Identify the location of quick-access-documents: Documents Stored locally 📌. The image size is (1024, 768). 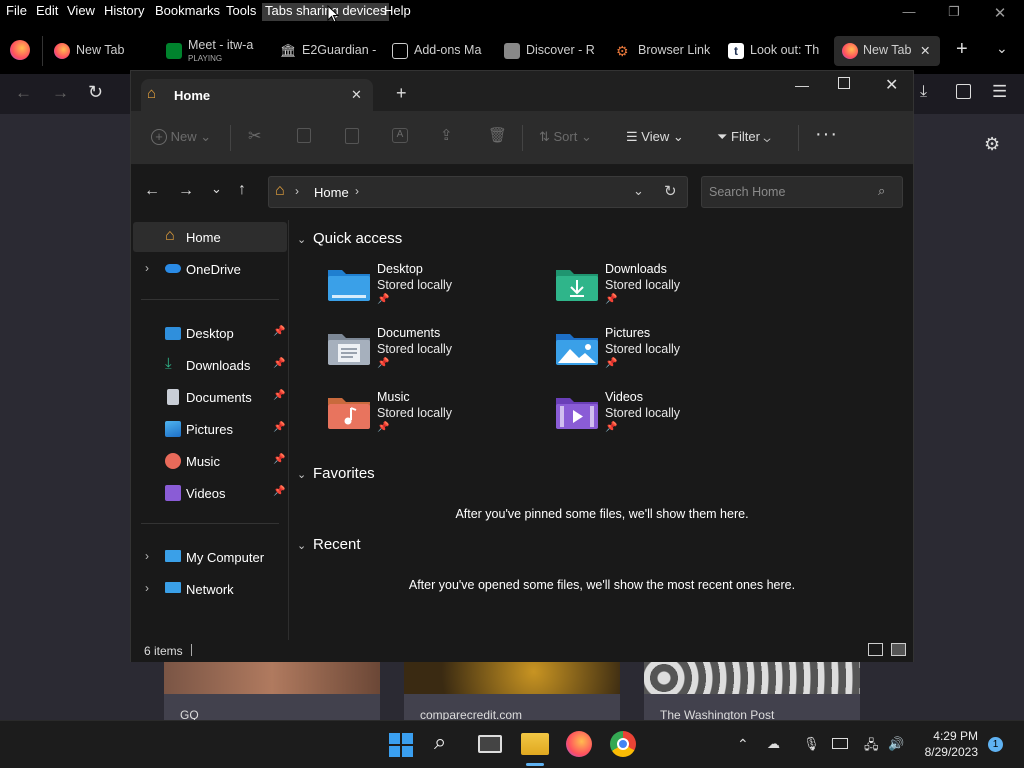
(437, 352).